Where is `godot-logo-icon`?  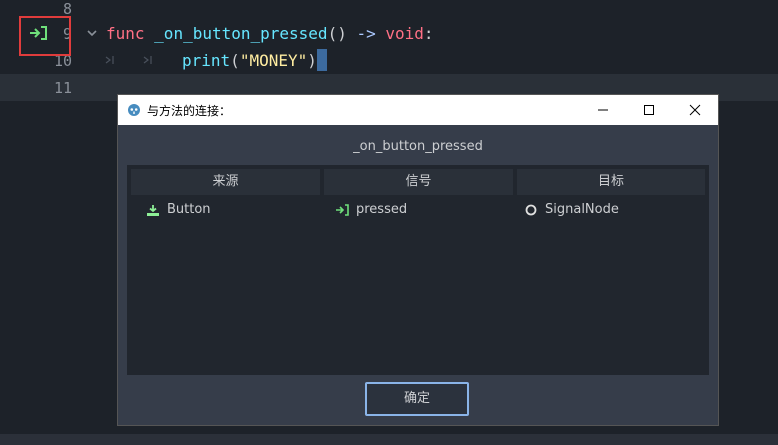
godot-logo-icon is located at coordinates (134, 110).